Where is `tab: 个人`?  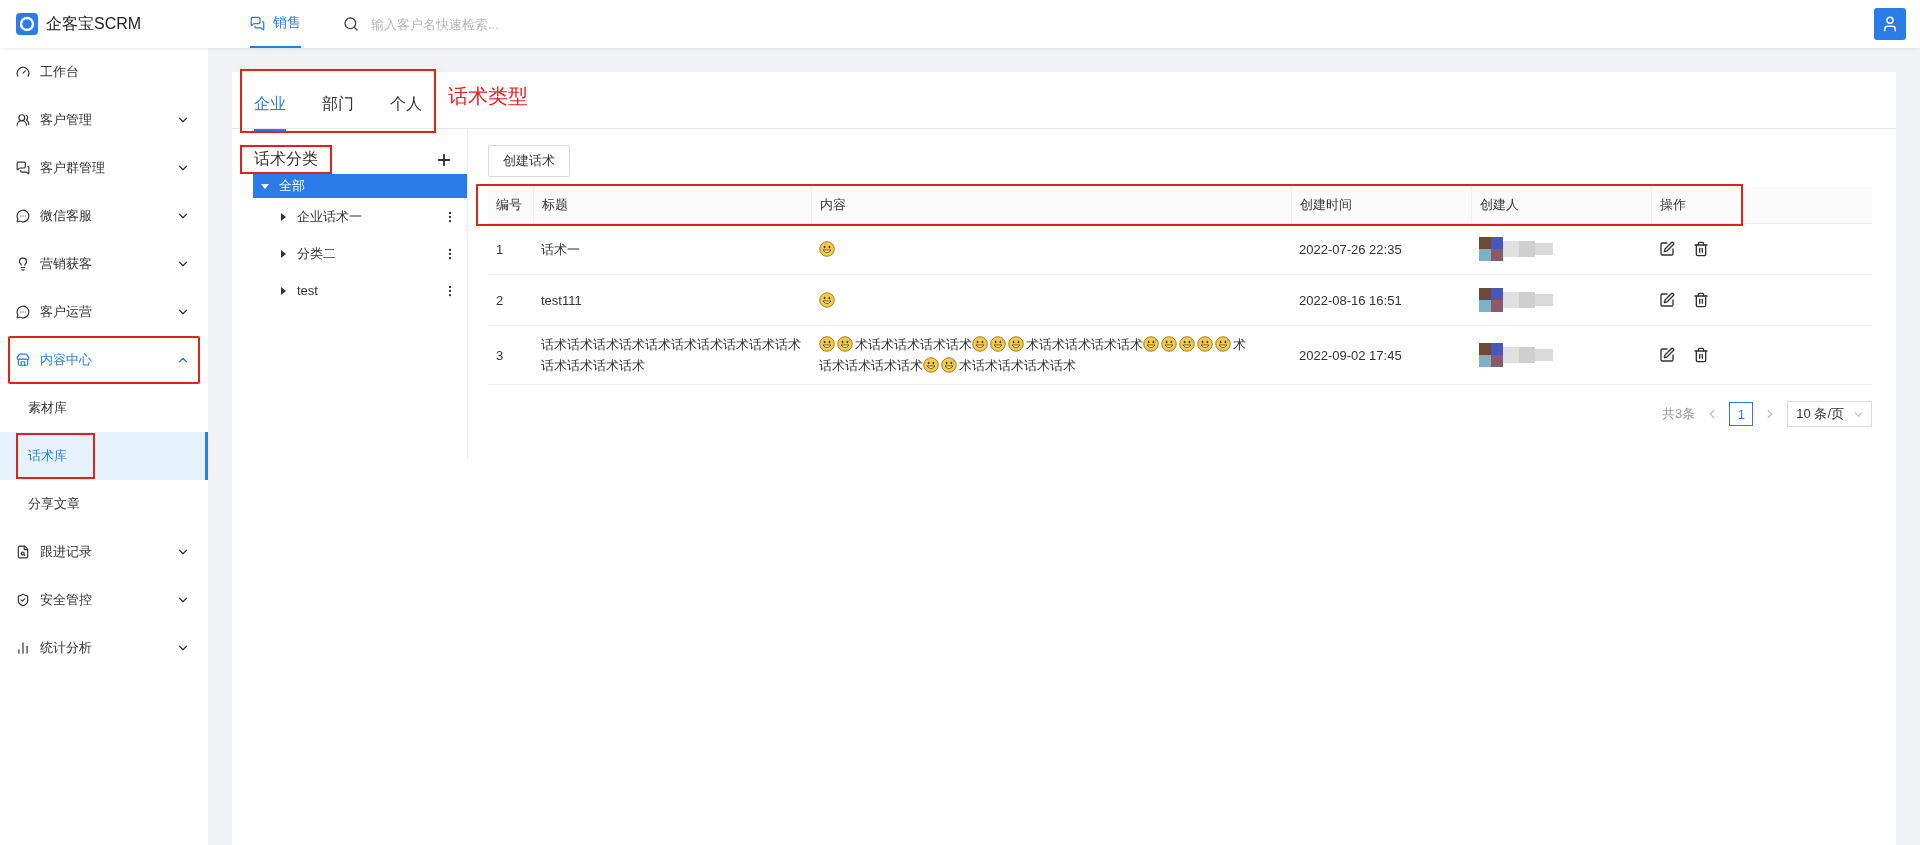
tab: 个人 is located at coordinates (406, 112).